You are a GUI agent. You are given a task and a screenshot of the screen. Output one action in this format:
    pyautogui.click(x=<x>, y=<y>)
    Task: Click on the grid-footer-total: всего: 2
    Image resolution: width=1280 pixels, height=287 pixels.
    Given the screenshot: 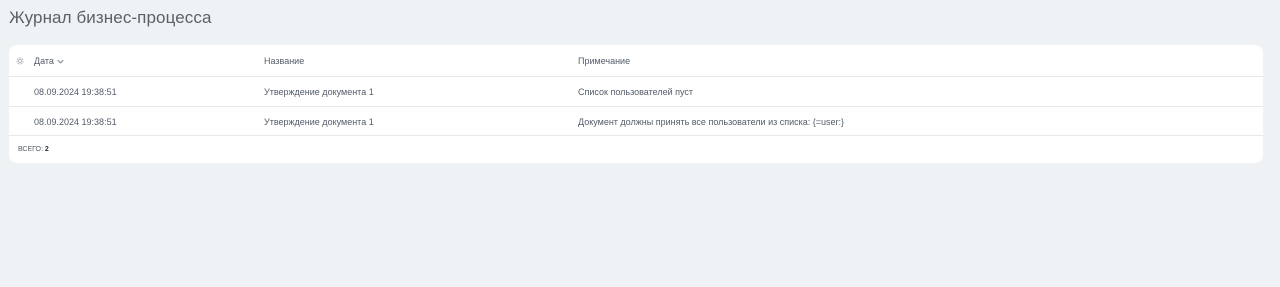 What is the action you would take?
    pyautogui.click(x=33, y=149)
    